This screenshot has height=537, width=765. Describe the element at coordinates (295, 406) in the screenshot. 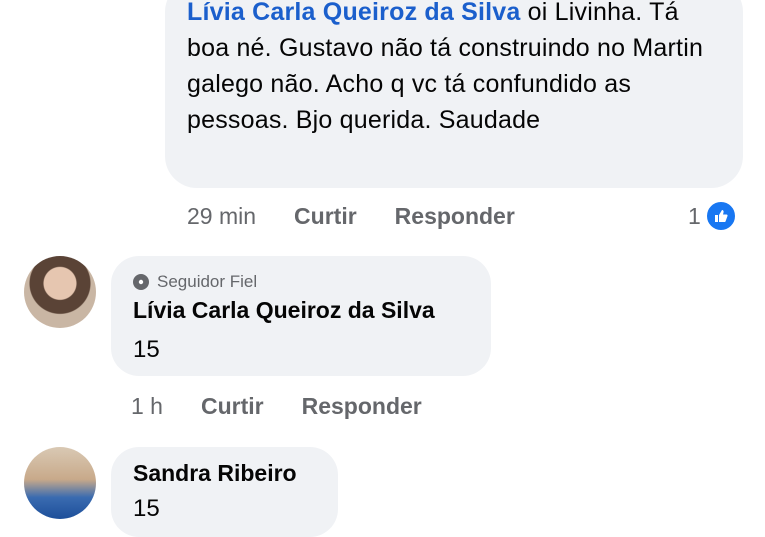

I see `comment-actions: 1 h Curtir Responder` at that location.